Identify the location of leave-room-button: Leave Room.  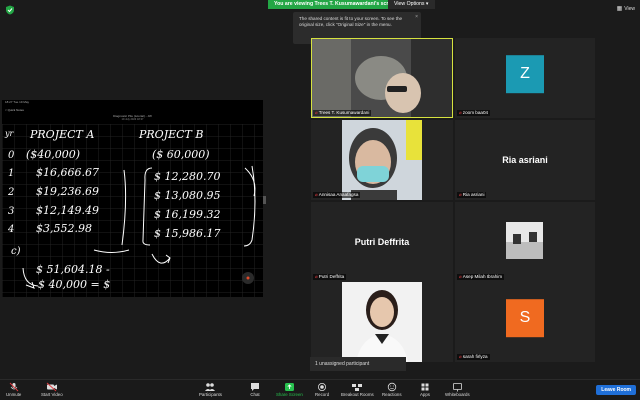
(616, 390).